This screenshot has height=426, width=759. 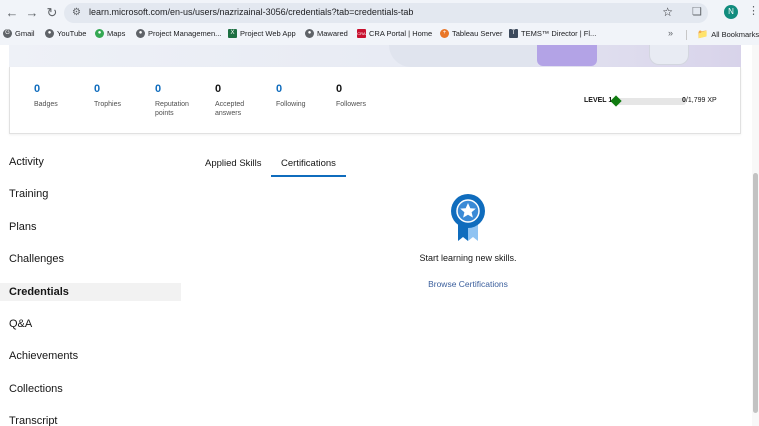 What do you see at coordinates (361, 33) in the screenshot?
I see `cra-icon: CRA` at bounding box center [361, 33].